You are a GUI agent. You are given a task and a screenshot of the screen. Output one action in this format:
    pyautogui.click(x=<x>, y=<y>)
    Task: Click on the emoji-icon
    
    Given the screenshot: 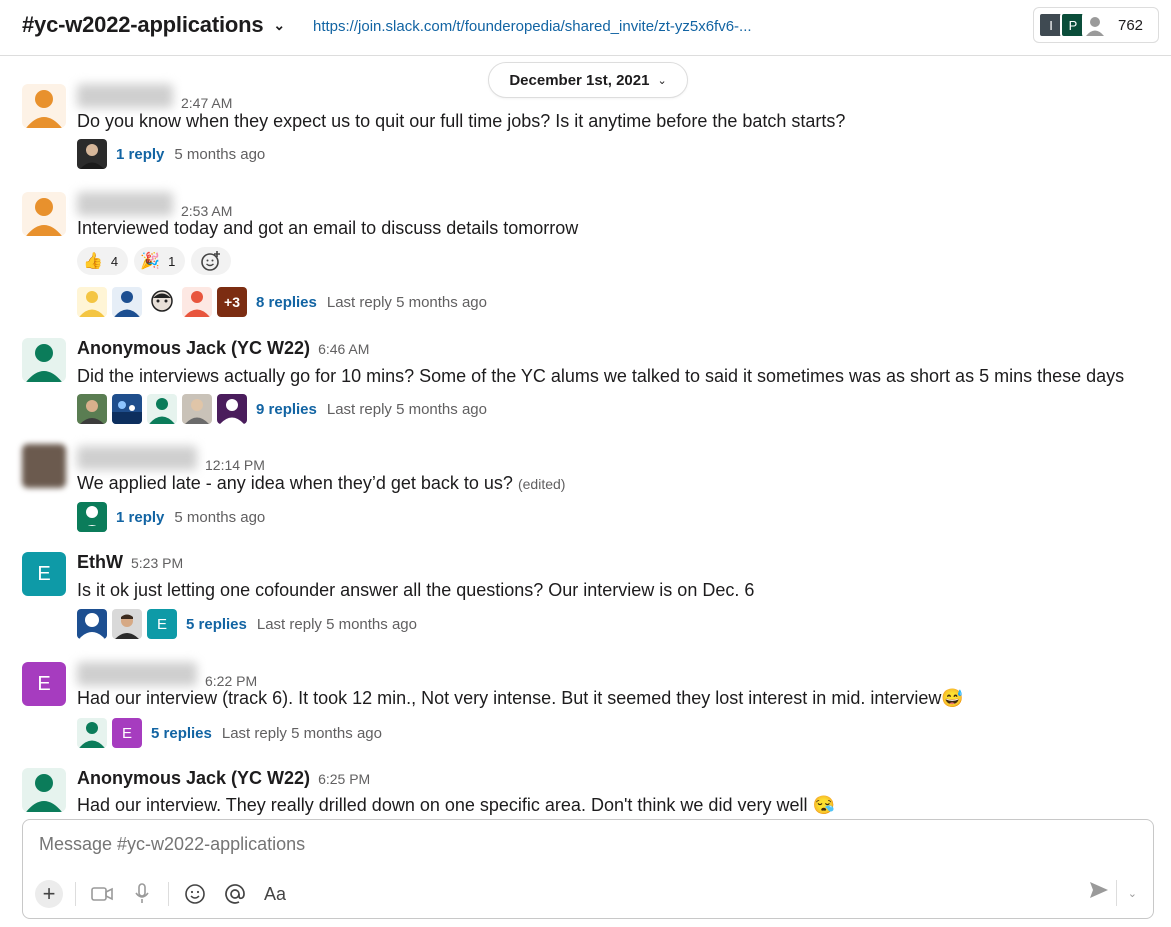 What is the action you would take?
    pyautogui.click(x=195, y=894)
    